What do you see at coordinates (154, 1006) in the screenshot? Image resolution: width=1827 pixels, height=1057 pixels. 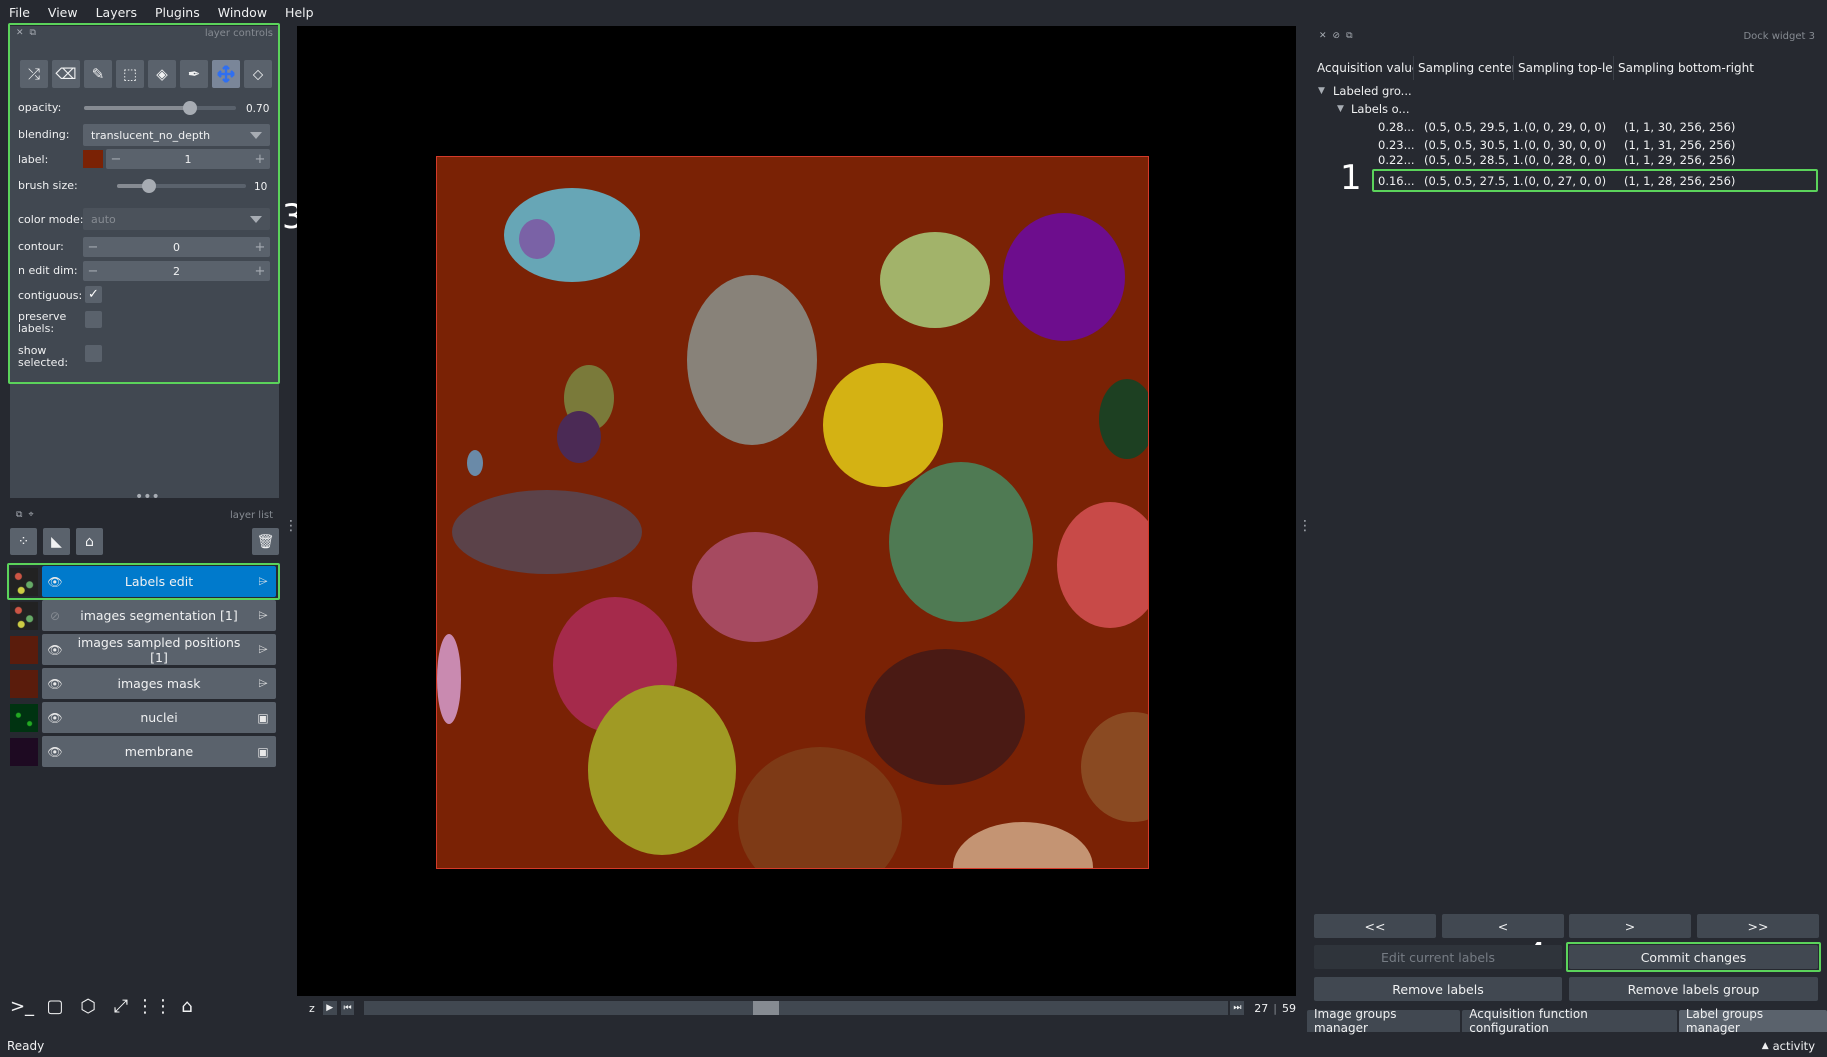 I see `grid-button: ⋮⋮` at bounding box center [154, 1006].